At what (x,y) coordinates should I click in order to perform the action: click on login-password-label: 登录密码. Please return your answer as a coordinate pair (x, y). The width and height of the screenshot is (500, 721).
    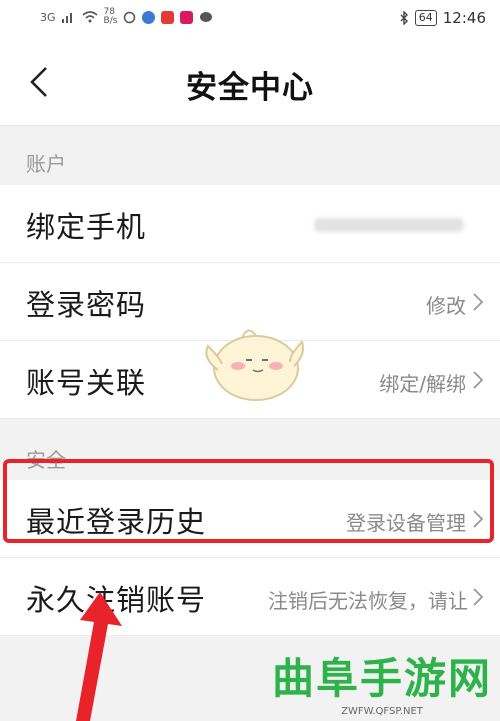
    Looking at the image, I should click on (86, 305).